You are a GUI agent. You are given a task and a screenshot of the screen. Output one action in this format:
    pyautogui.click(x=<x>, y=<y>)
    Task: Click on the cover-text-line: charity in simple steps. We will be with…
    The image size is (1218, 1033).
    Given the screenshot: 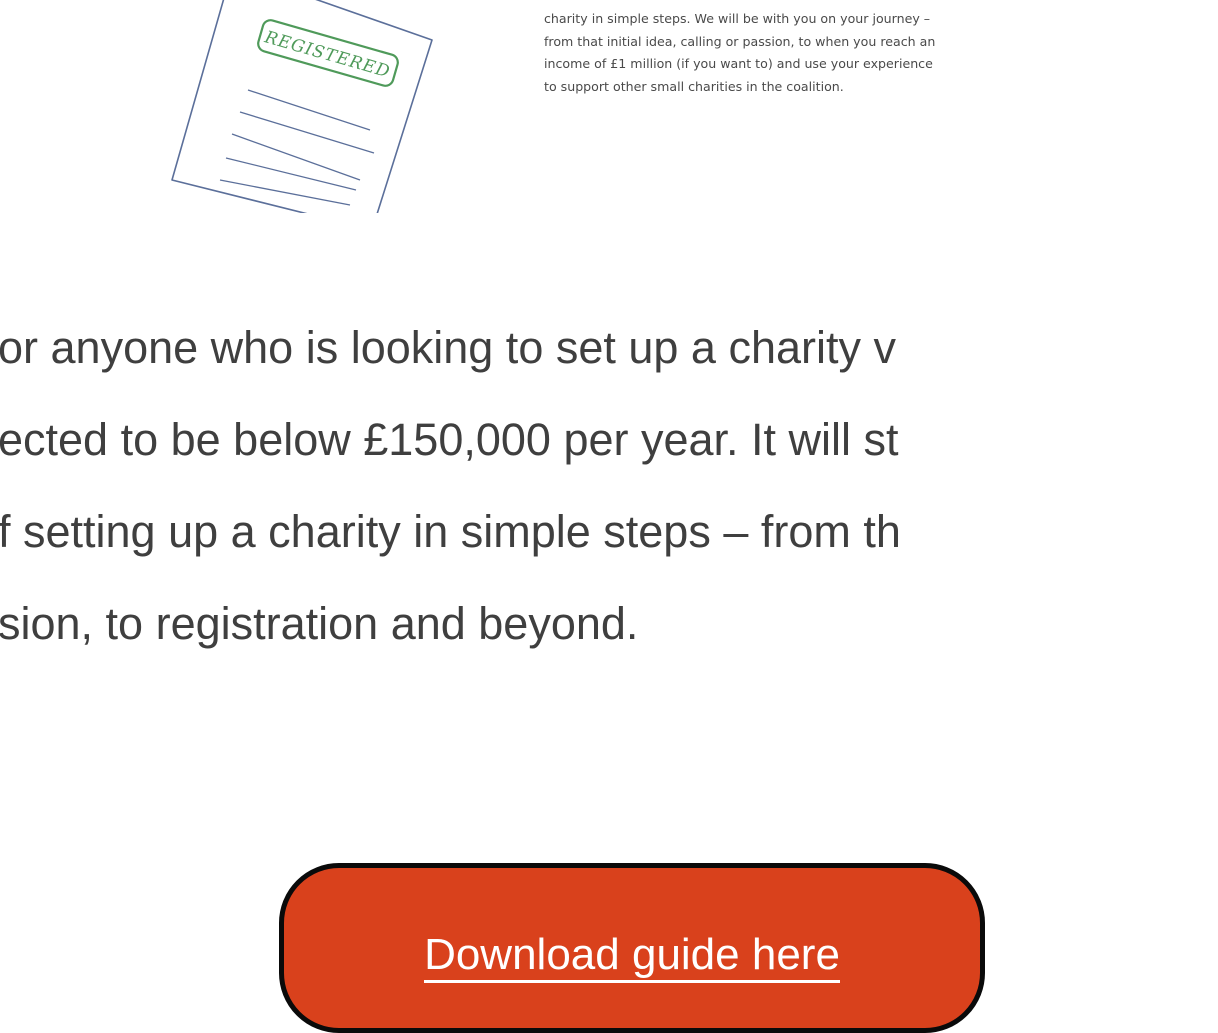 What is the action you would take?
    pyautogui.click(x=737, y=18)
    